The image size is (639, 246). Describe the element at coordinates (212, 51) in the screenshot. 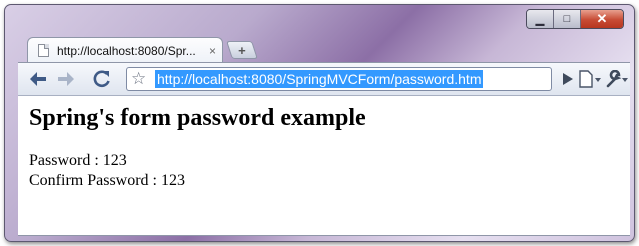

I see `tab-close-icon: ×` at that location.